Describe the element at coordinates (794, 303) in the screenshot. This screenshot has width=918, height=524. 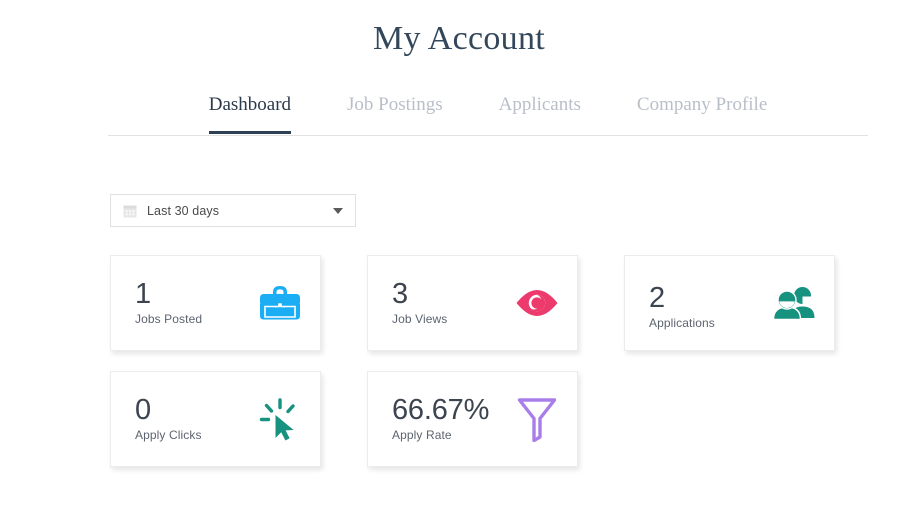
I see `people-icon` at that location.